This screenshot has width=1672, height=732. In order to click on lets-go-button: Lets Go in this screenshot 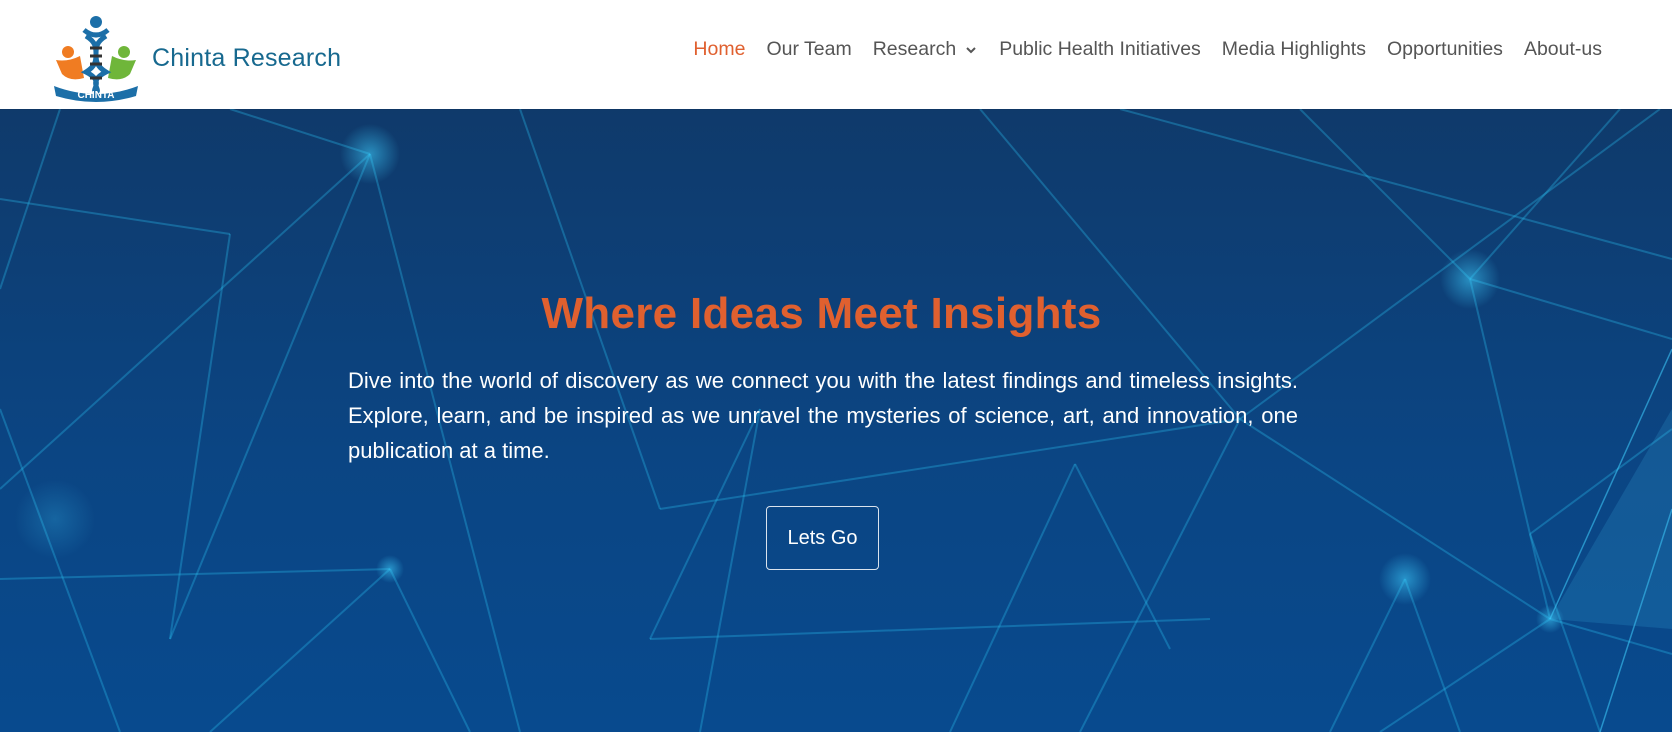, I will do `click(822, 538)`.